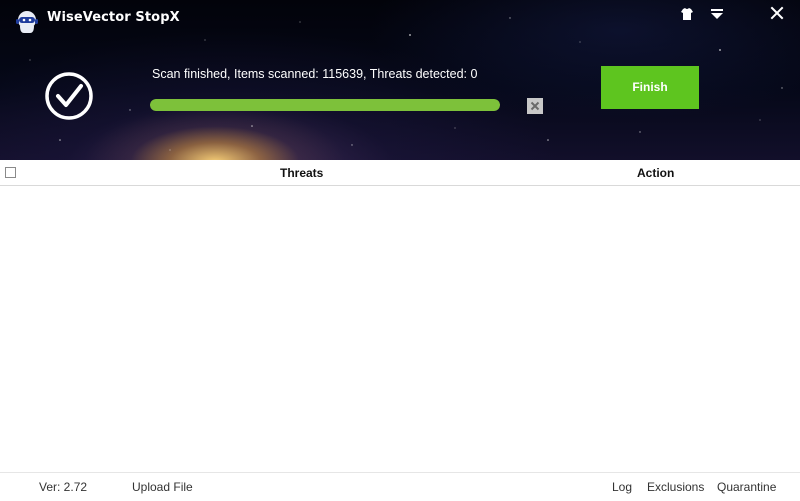  I want to click on scan-progress-bar, so click(325, 105).